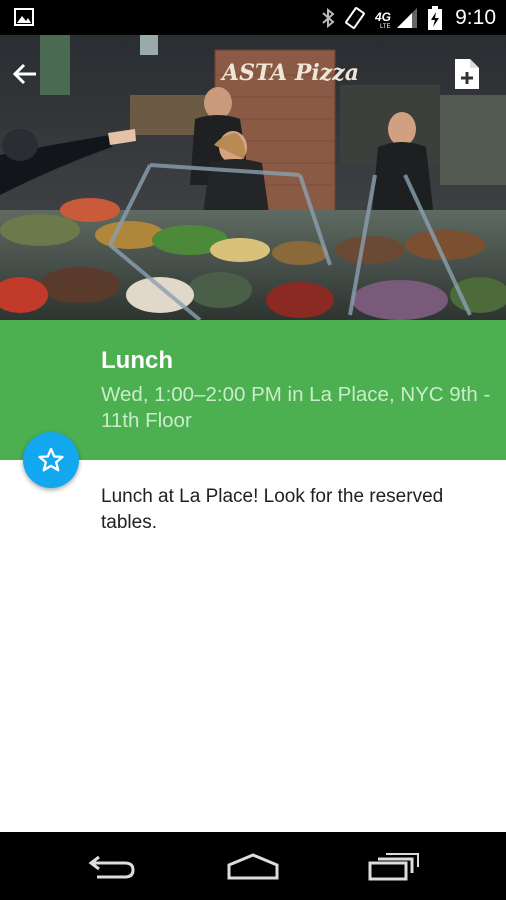 The width and height of the screenshot is (506, 900). Describe the element at coordinates (355, 17) in the screenshot. I see `vibrate-icon` at that location.